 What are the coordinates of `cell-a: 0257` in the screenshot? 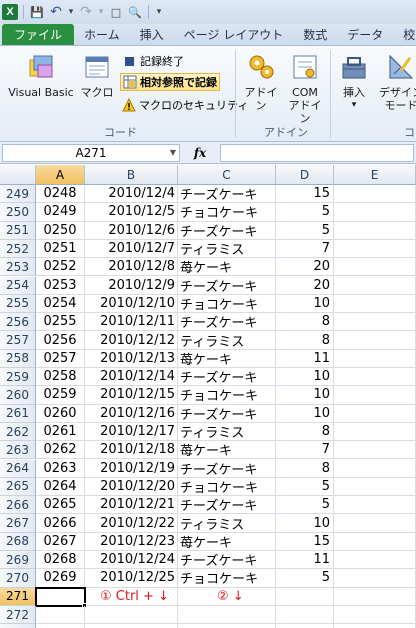 It's located at (60, 358).